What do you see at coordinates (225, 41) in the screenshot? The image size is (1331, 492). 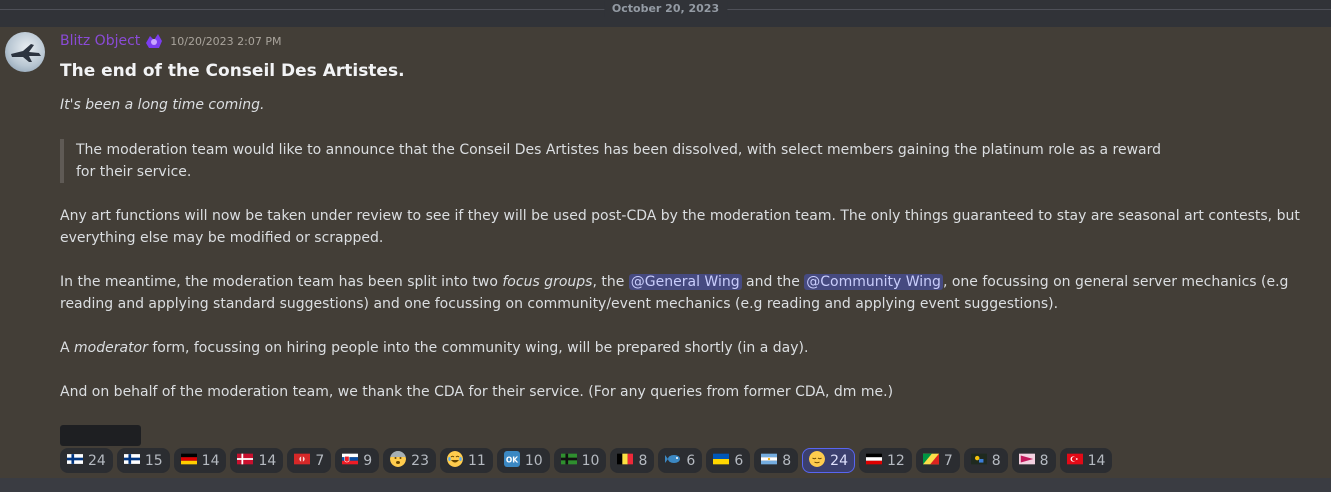 I see `timestamp: 10/20/2023 2:07 PM` at bounding box center [225, 41].